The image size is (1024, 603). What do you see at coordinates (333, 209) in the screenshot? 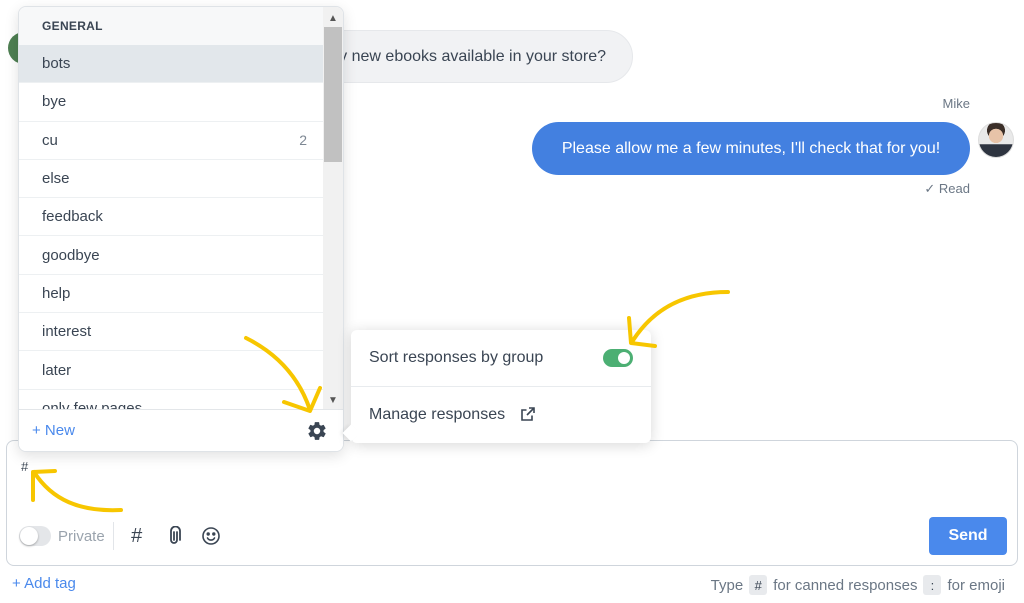
I see `dropdown-scrollbar: ▲ ▼` at bounding box center [333, 209].